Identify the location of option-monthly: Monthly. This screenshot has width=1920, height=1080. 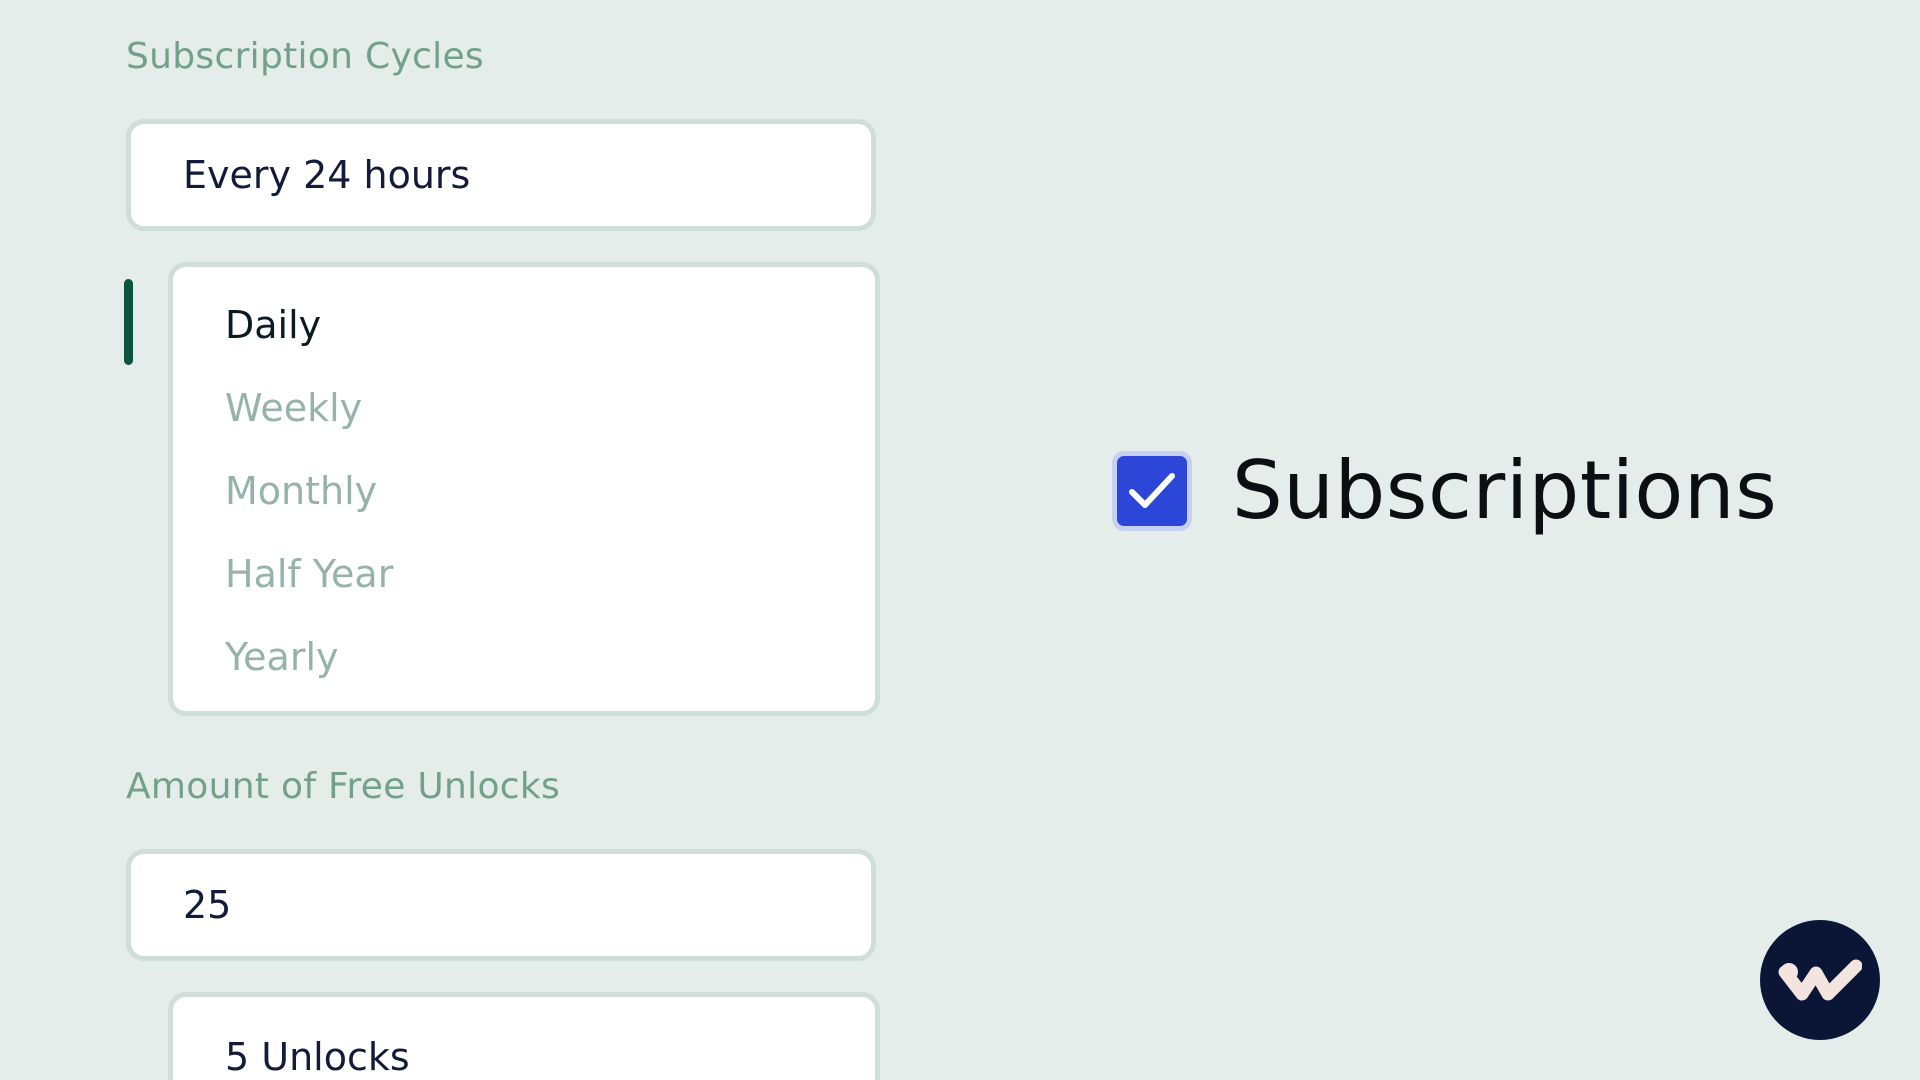
(301, 491).